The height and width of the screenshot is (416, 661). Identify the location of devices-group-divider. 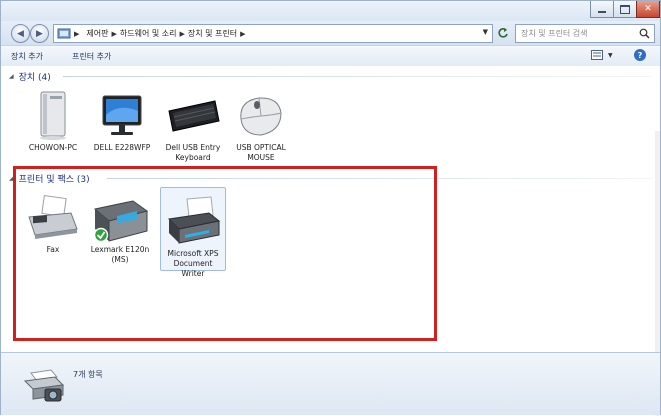
(357, 76).